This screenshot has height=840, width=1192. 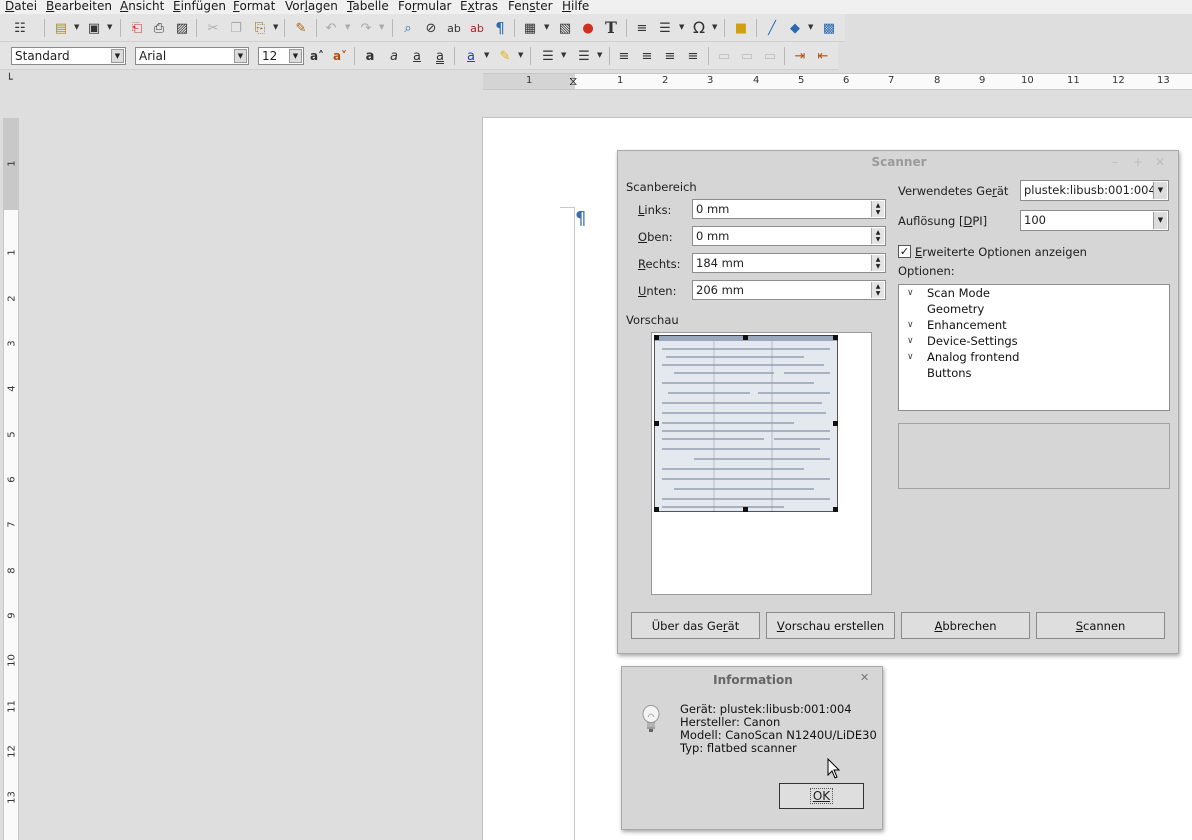 I want to click on print-icon: ⎙, so click(x=159, y=28).